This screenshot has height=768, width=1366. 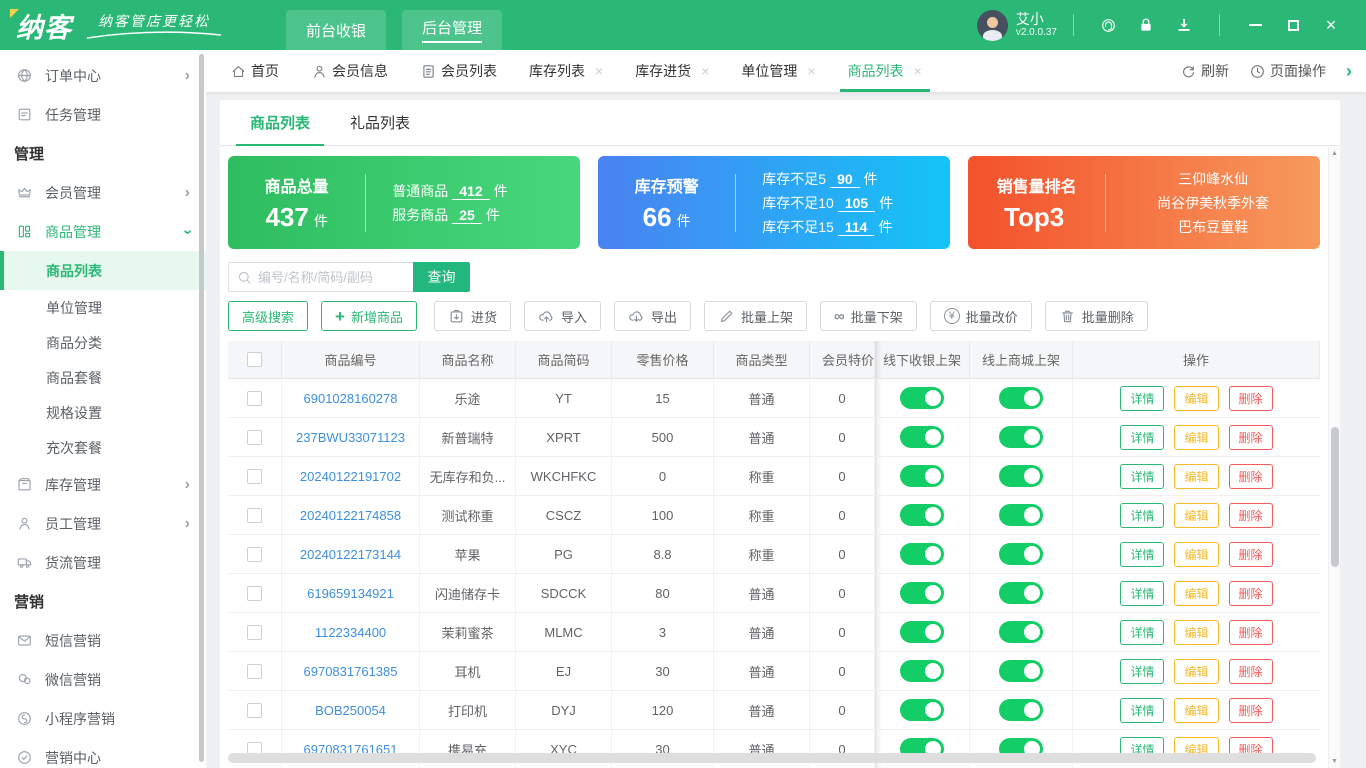 What do you see at coordinates (336, 30) in the screenshot?
I see `nav-tab-front-cashier: 前台收银` at bounding box center [336, 30].